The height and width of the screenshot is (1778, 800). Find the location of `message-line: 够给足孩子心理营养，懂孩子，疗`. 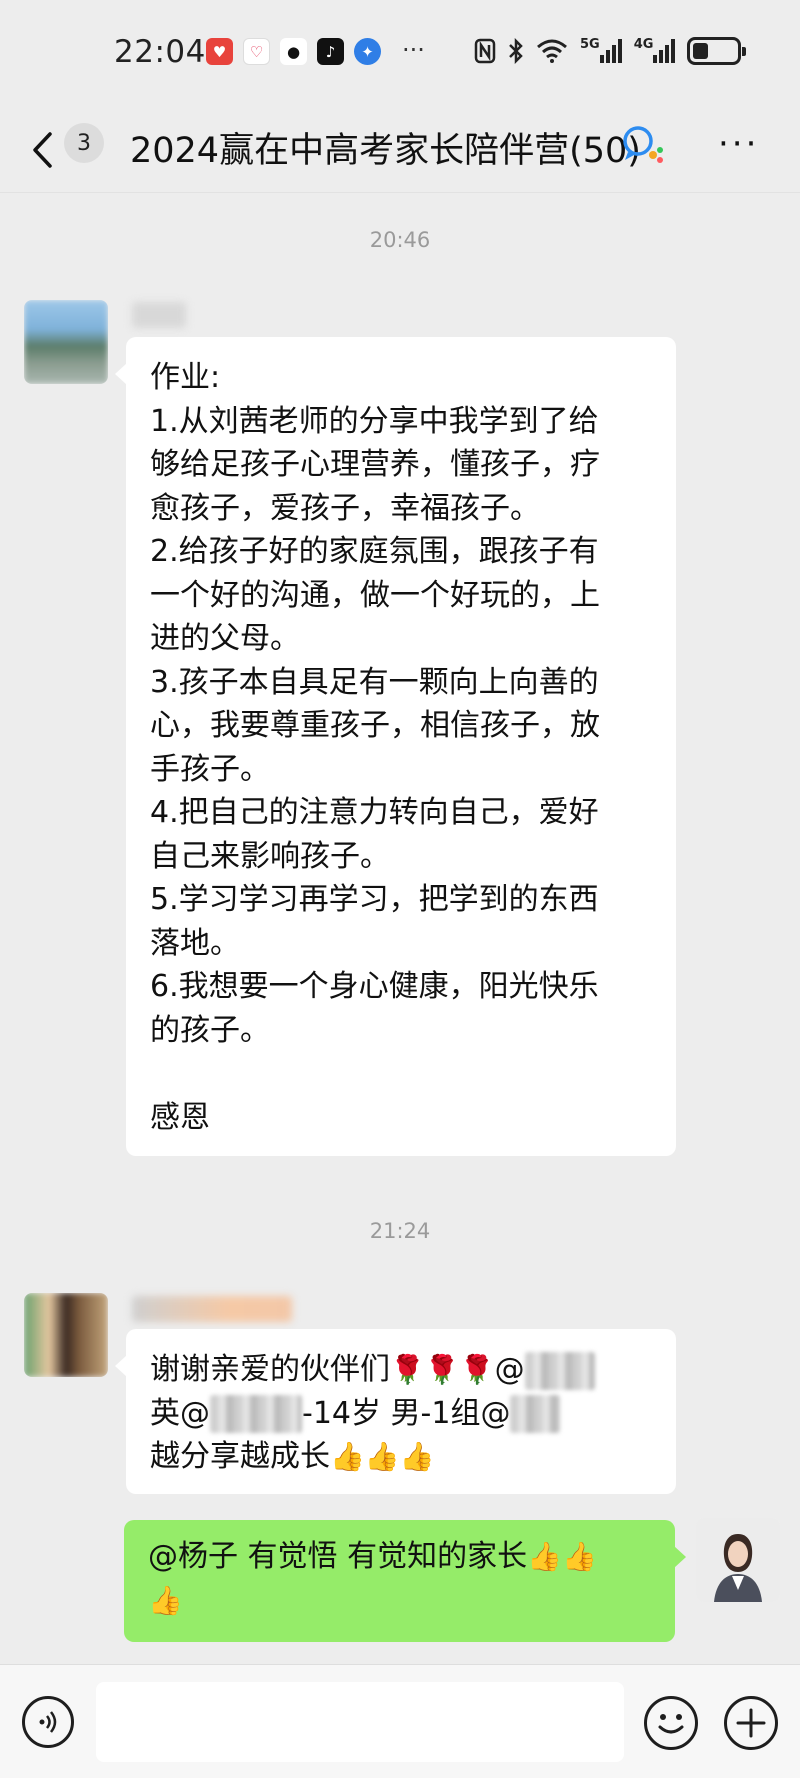

message-line: 够给足孩子心理营养，懂孩子，疗 is located at coordinates (375, 464).